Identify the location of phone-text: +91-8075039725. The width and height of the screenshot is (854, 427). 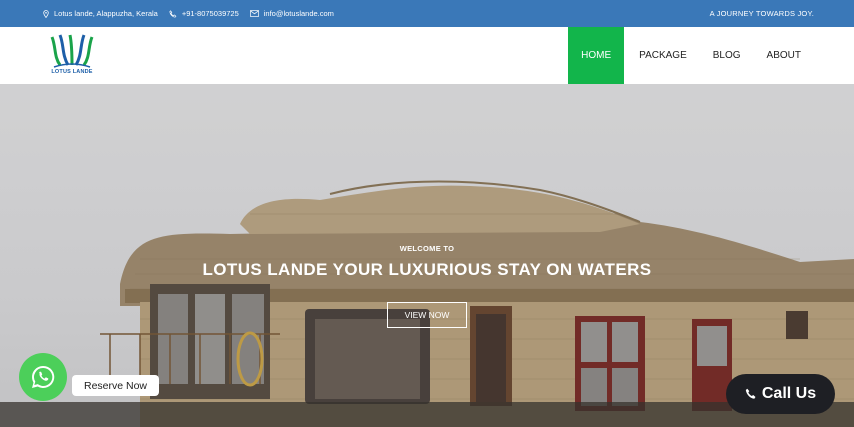
(210, 13).